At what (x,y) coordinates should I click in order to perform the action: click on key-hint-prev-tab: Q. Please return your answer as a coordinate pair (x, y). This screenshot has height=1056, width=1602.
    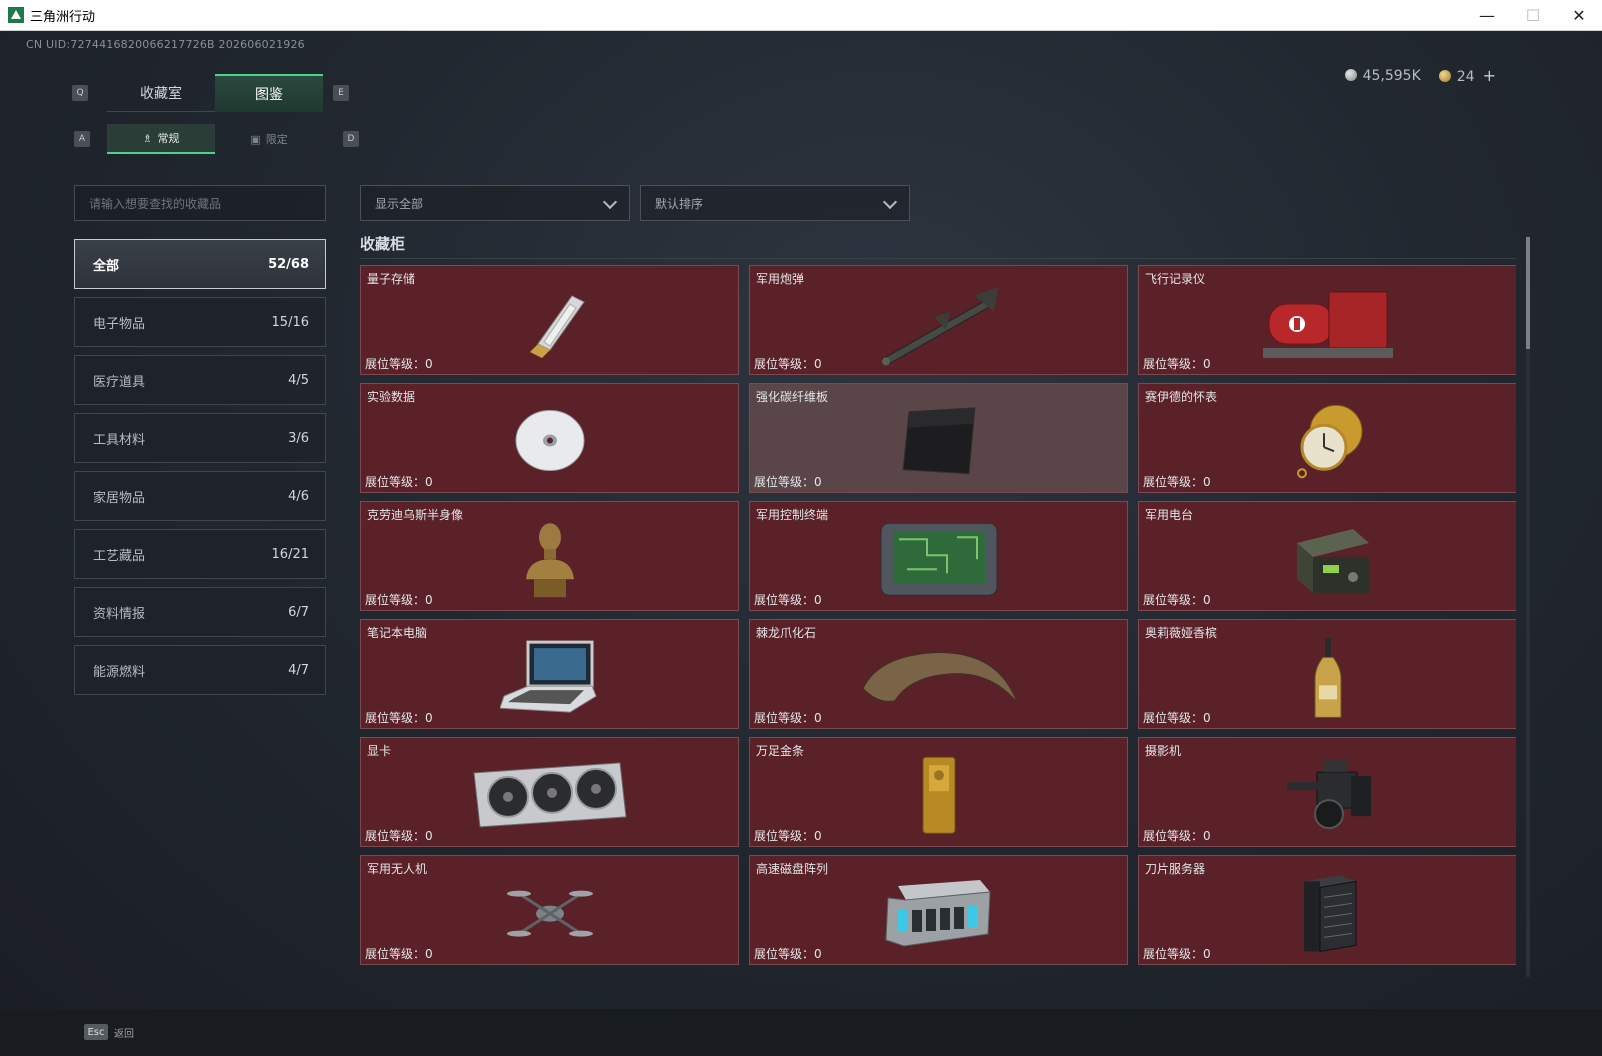
    Looking at the image, I should click on (80, 93).